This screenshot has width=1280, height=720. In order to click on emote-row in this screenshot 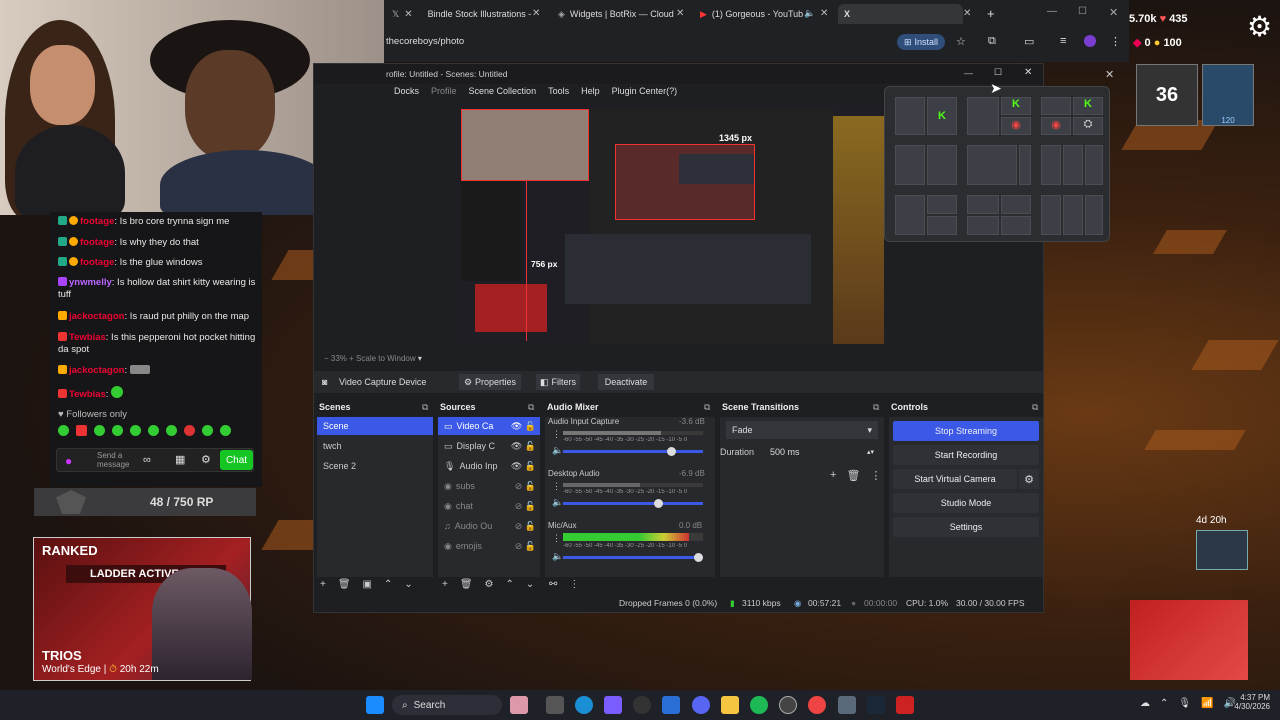, I will do `click(153, 432)`.